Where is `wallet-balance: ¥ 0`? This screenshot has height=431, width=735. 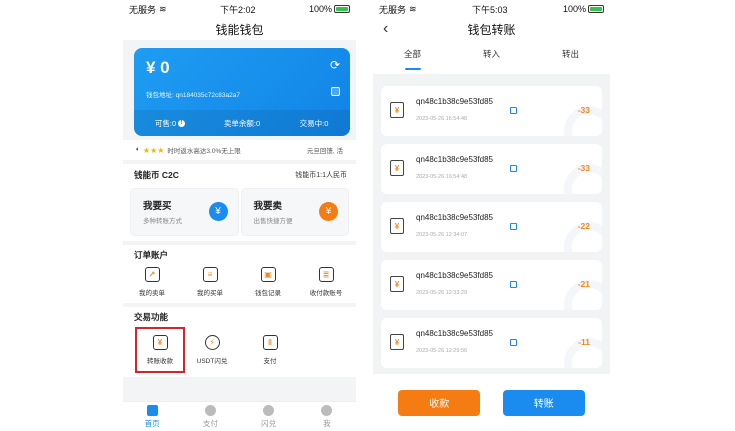 wallet-balance: ¥ 0 is located at coordinates (158, 67).